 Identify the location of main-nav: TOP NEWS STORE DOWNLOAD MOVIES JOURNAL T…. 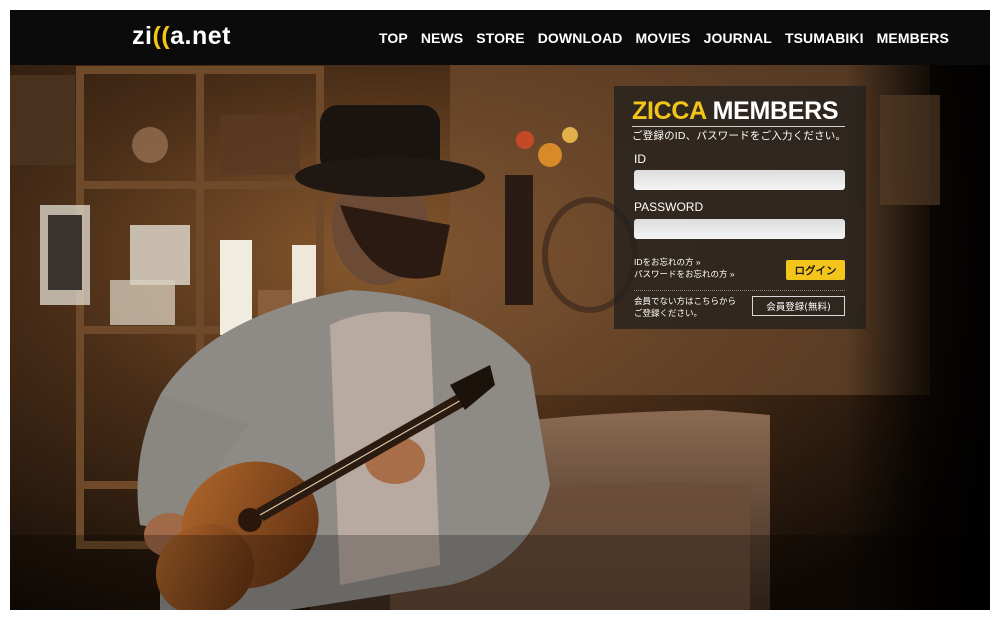
(670, 37).